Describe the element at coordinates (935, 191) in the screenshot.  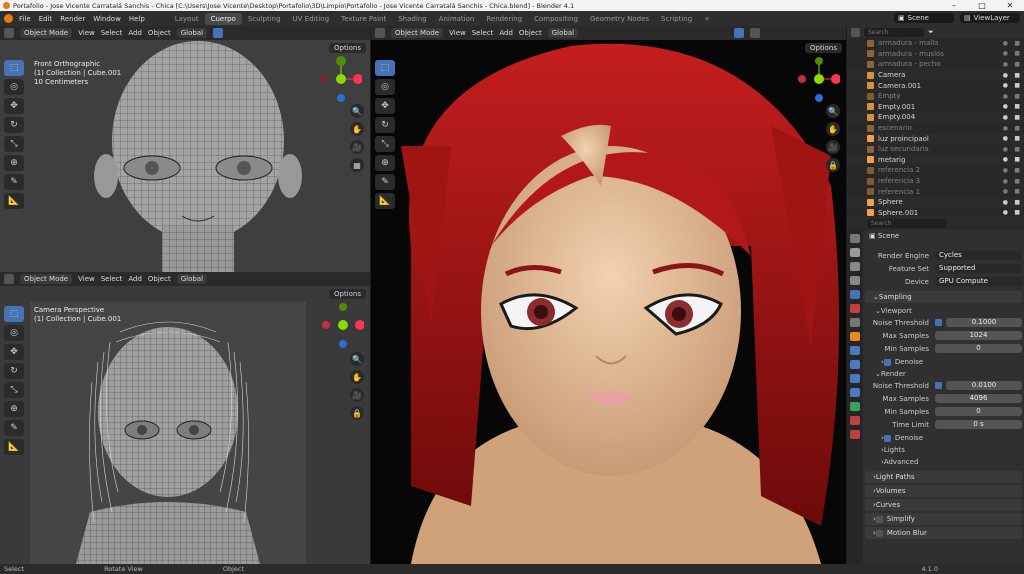
I see `outliner-item: referencia 1 ● ■` at that location.